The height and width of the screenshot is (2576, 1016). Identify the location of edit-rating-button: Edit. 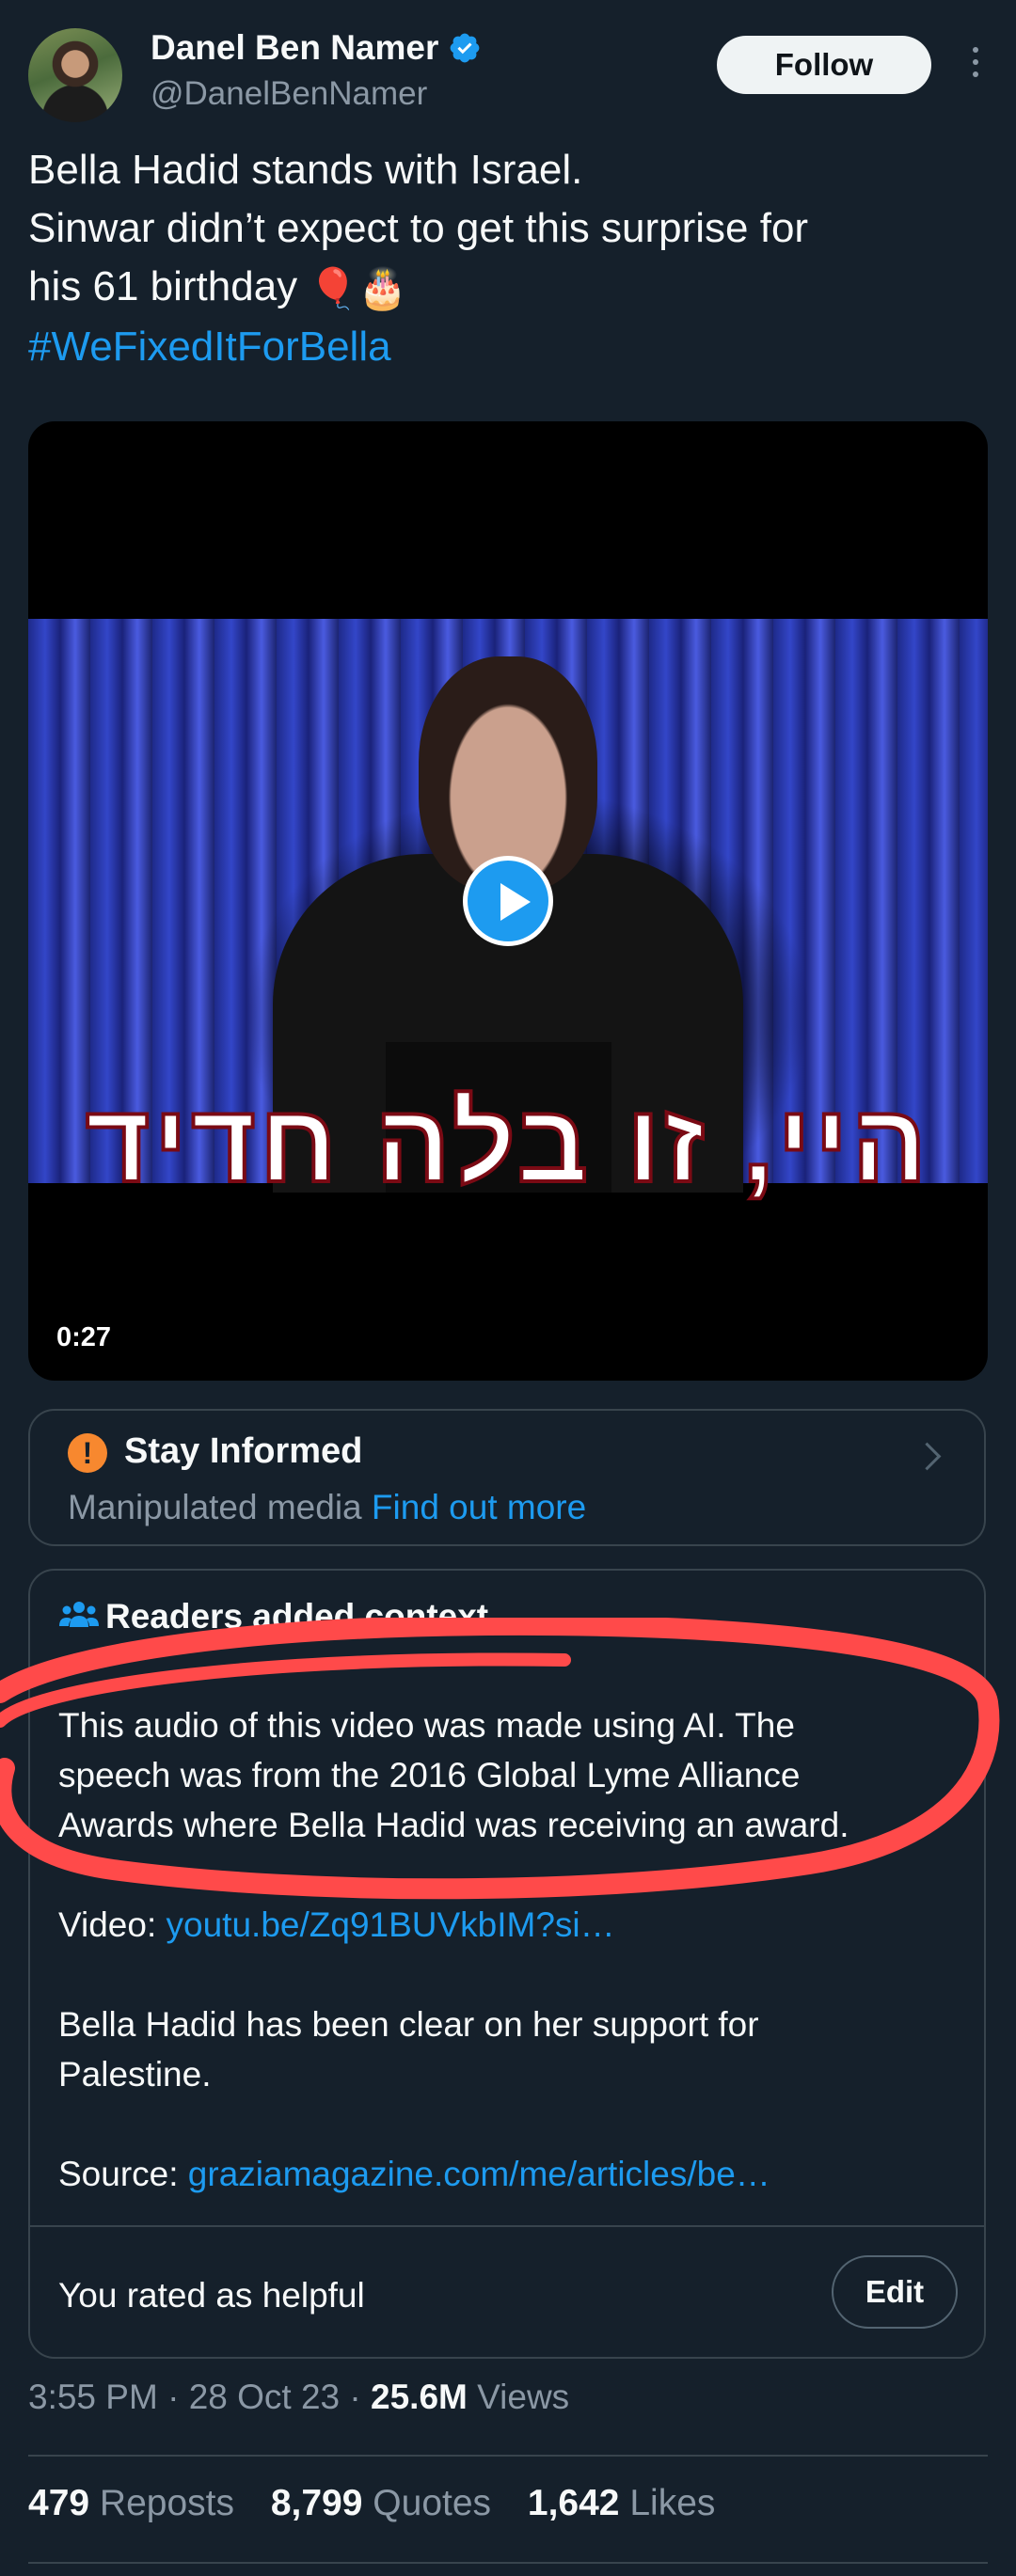
(895, 2292).